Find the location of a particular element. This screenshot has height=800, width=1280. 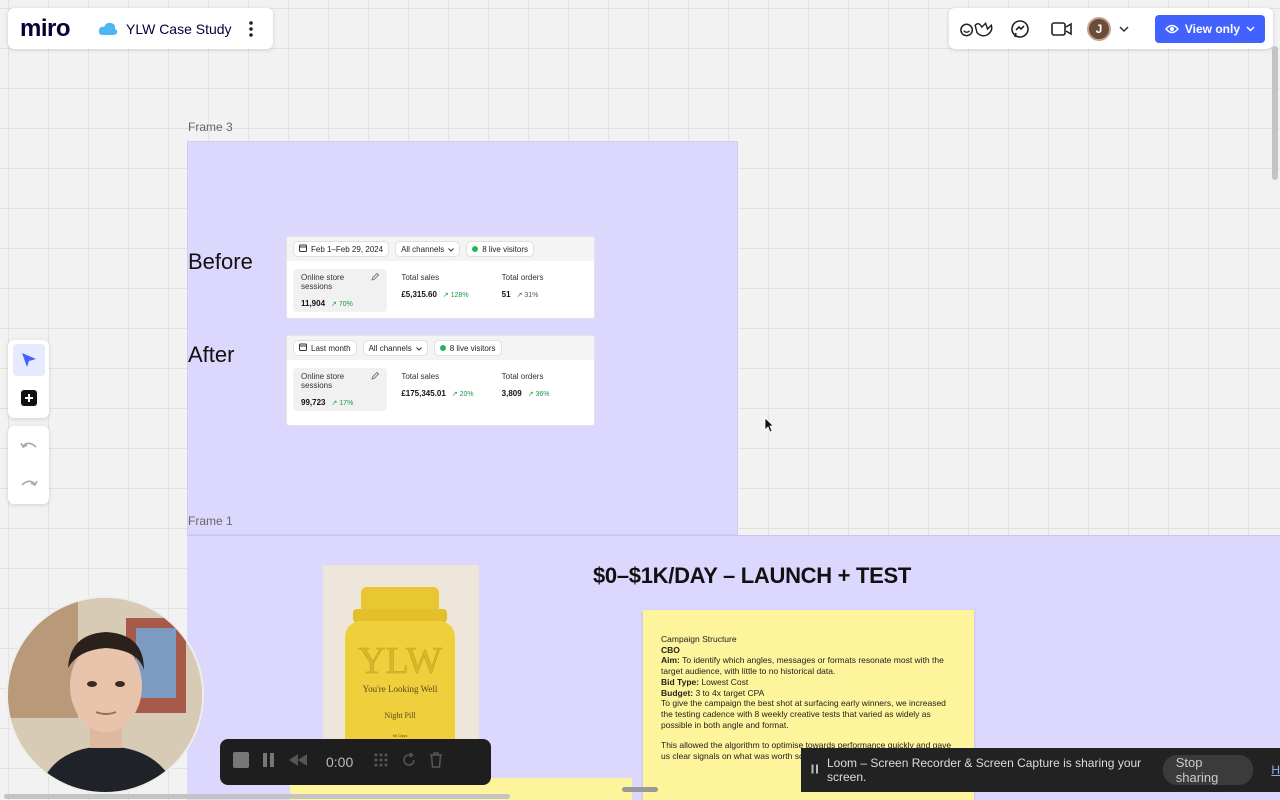

miro-logo: miro is located at coordinates (52, 29).